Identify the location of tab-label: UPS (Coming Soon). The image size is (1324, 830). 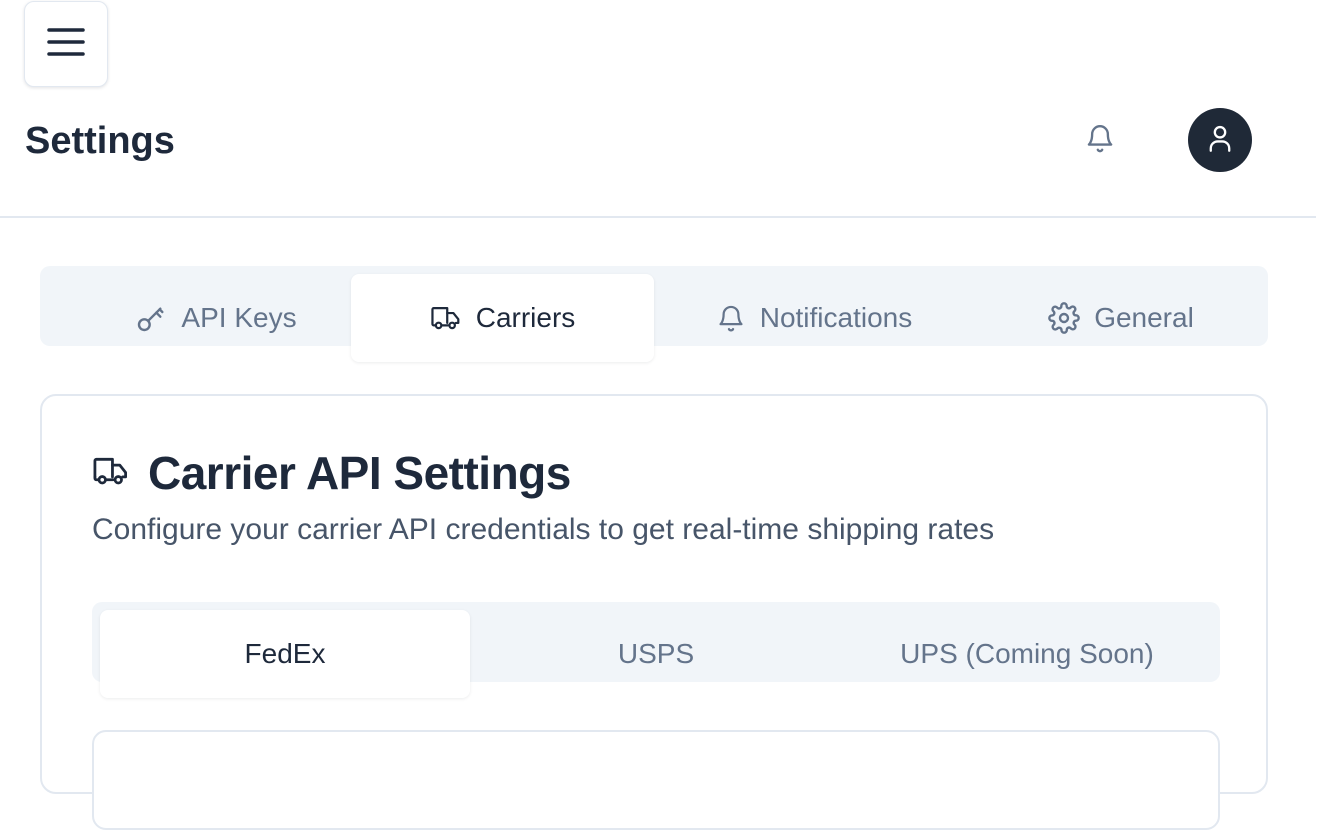
(1027, 653).